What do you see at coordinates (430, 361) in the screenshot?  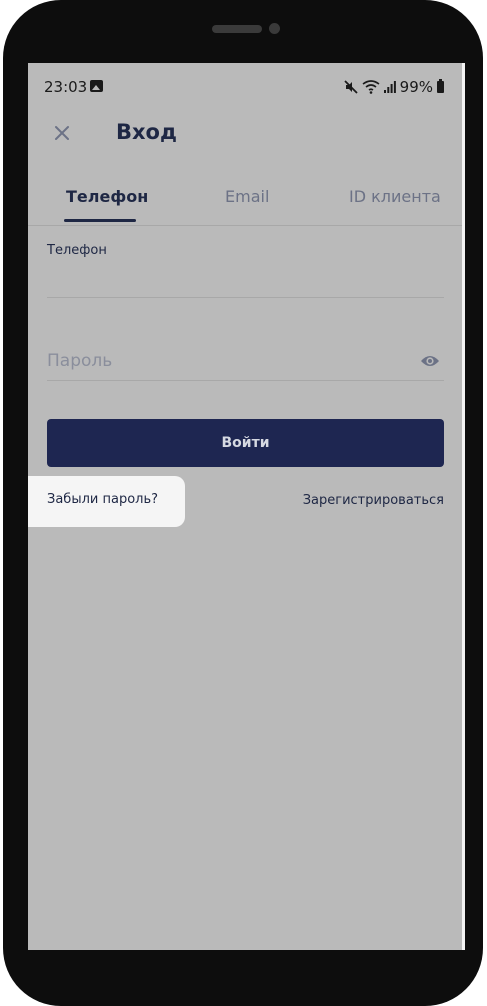 I see `eye-icon` at bounding box center [430, 361].